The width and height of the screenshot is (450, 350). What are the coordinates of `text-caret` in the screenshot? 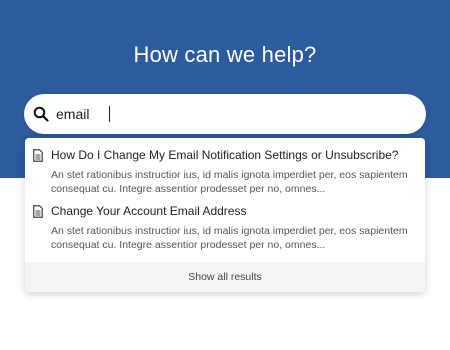 It's located at (109, 114).